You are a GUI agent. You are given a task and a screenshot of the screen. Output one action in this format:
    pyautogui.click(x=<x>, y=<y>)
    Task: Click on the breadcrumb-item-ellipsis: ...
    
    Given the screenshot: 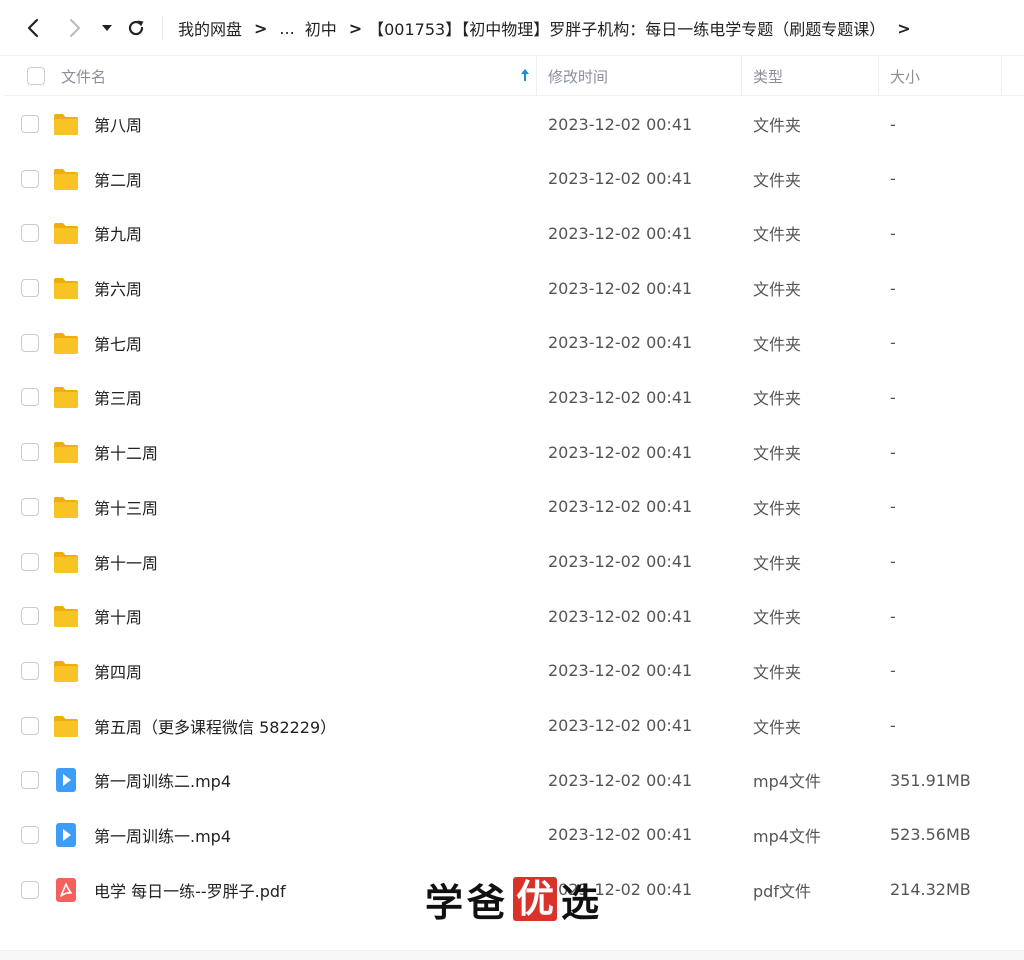 What is the action you would take?
    pyautogui.click(x=286, y=28)
    